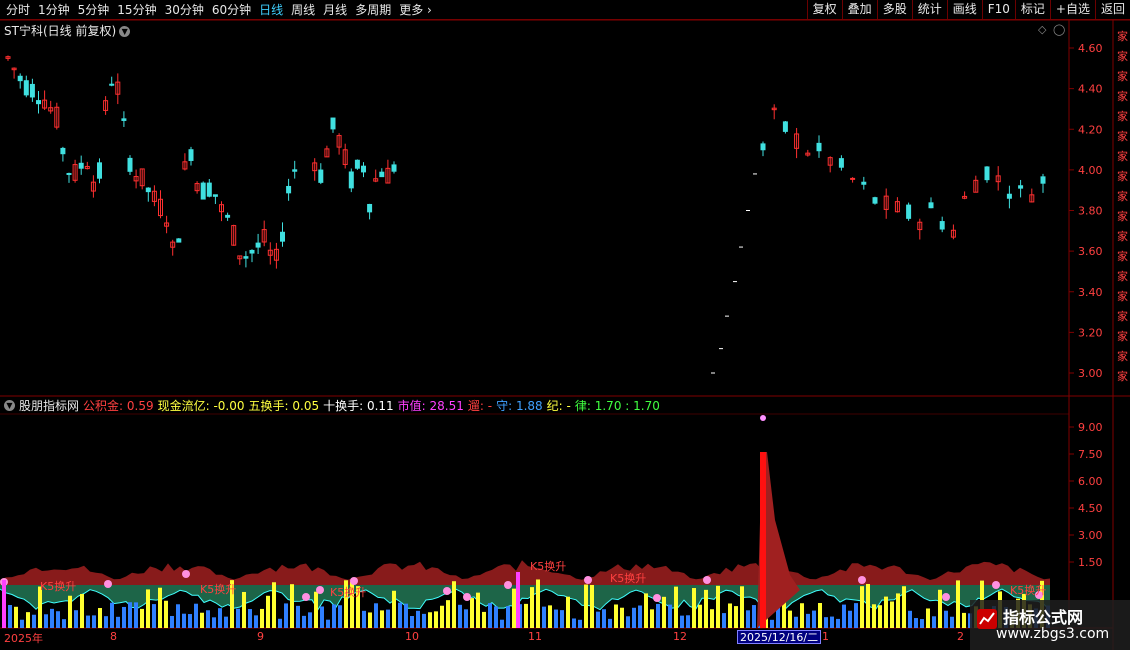  What do you see at coordinates (1090, 373) in the screenshot?
I see `price-tick-label: 3.00` at bounding box center [1090, 373].